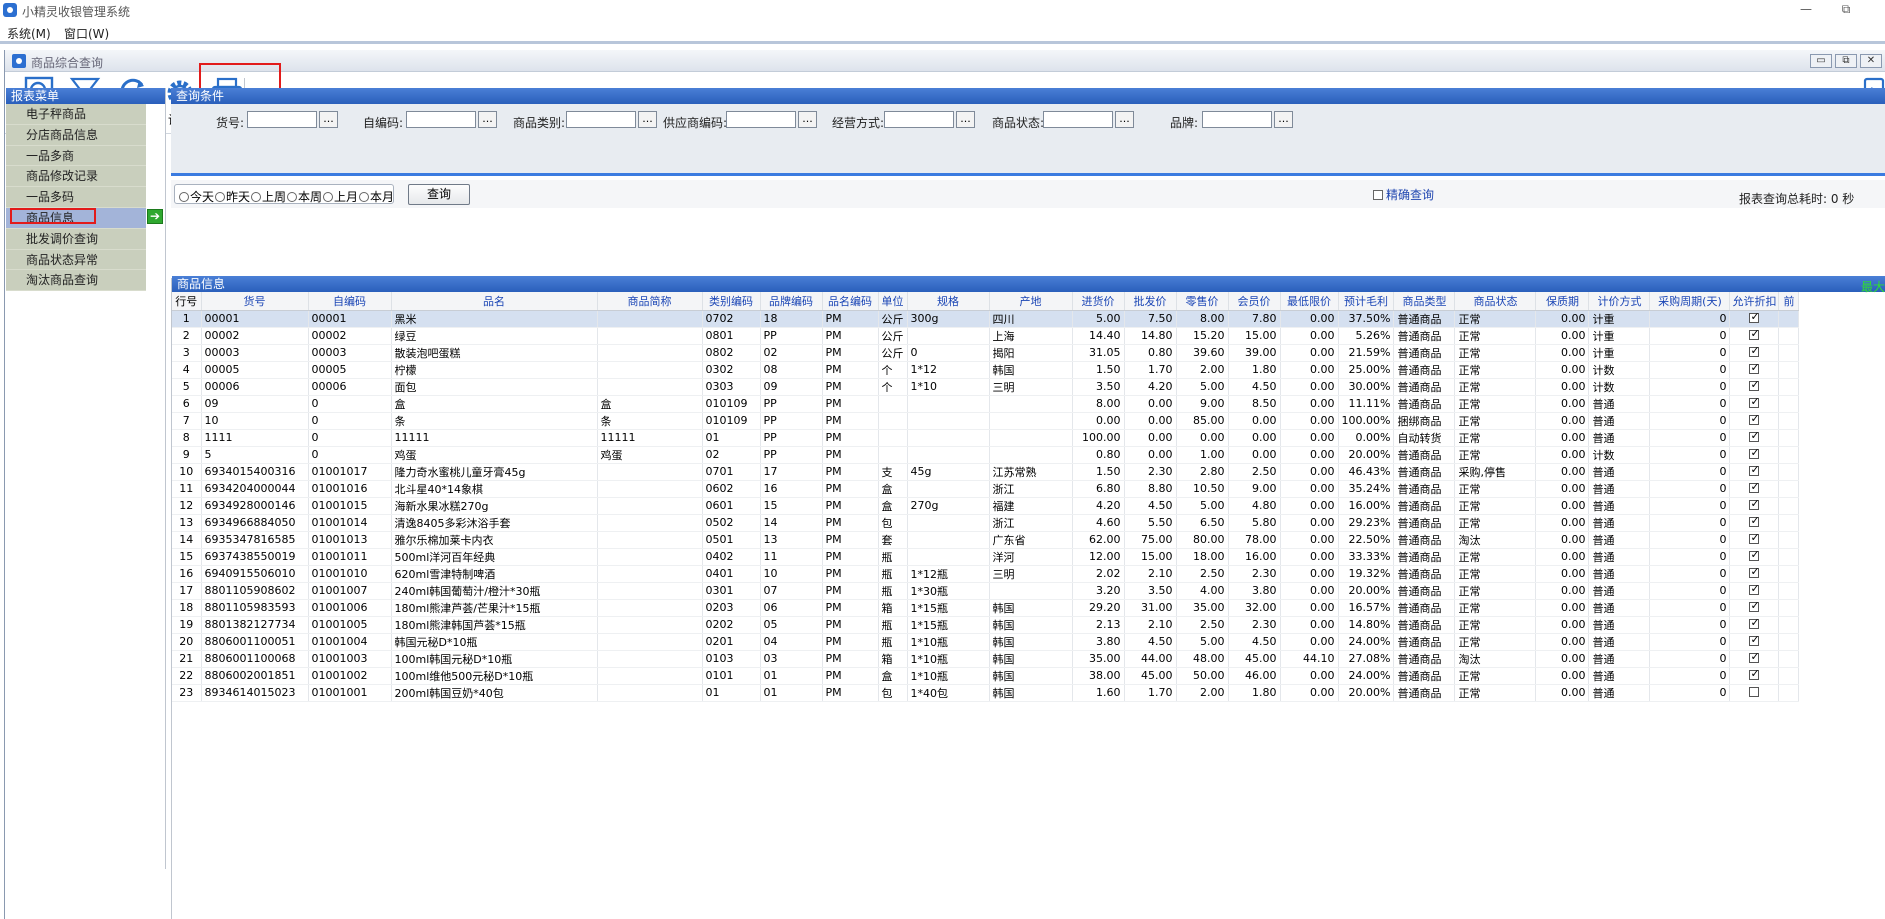  Describe the element at coordinates (282, 119) in the screenshot. I see `item-no-input` at that location.